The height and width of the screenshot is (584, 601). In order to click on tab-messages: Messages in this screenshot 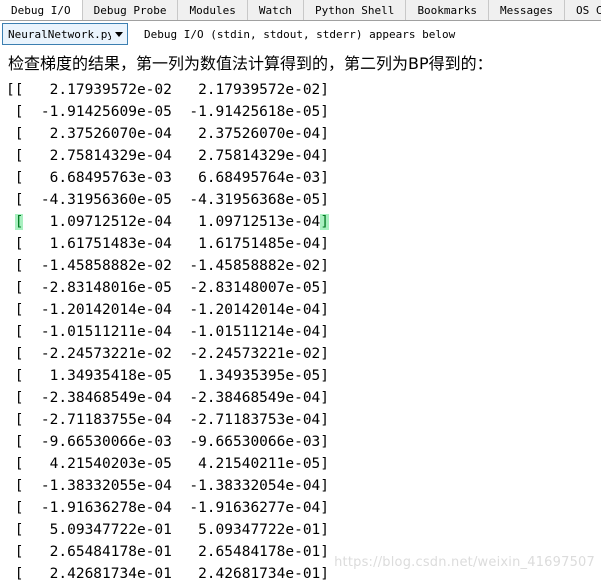, I will do `click(527, 10)`.